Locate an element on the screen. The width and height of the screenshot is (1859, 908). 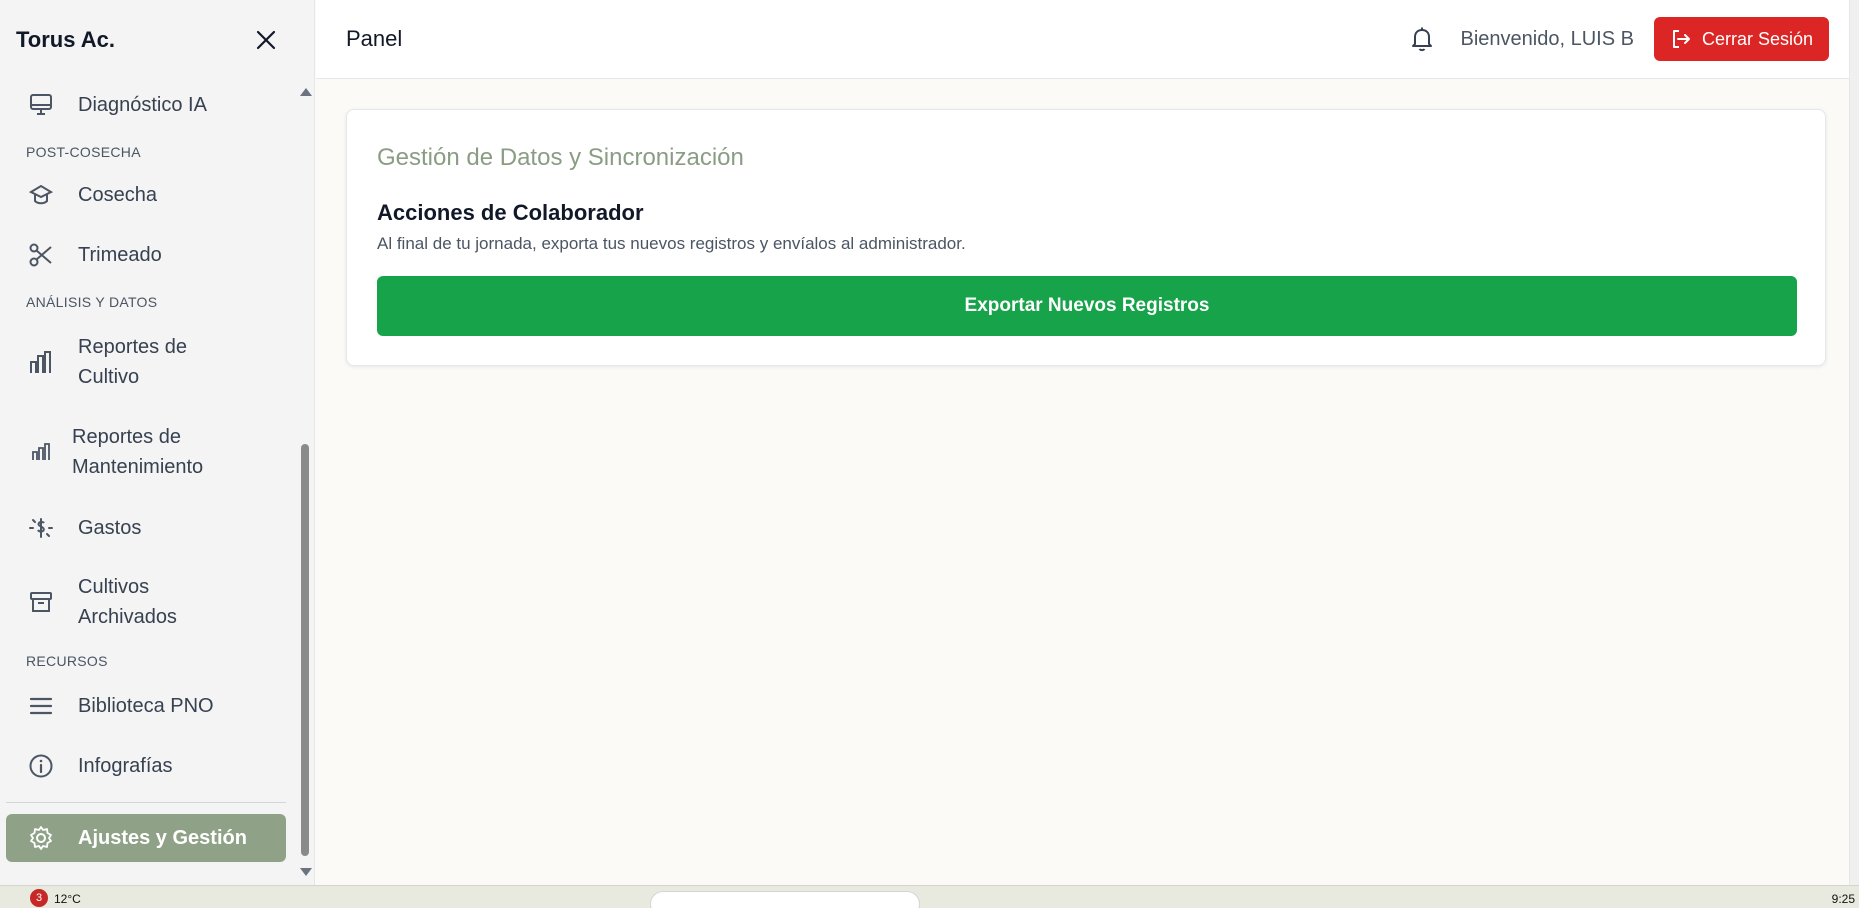
sidebar-item-reportes-mantenimiento: Reportes de Mantenimiento is located at coordinates (115, 452).